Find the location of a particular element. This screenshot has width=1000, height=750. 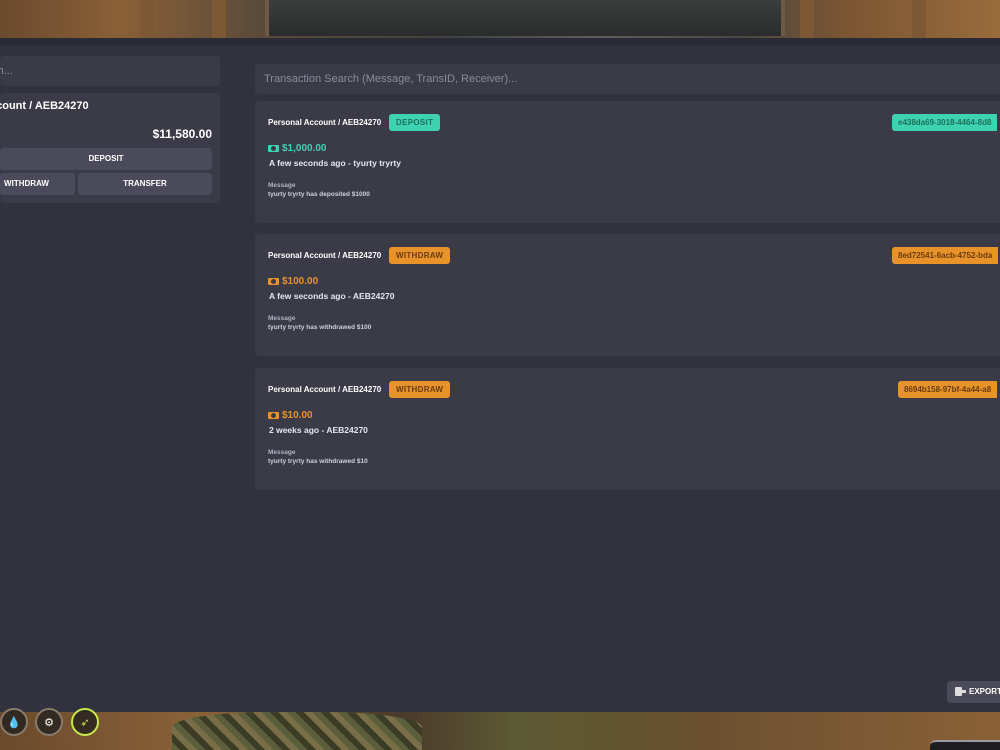

transaction-amount: $1,000.00 is located at coordinates (297, 148).